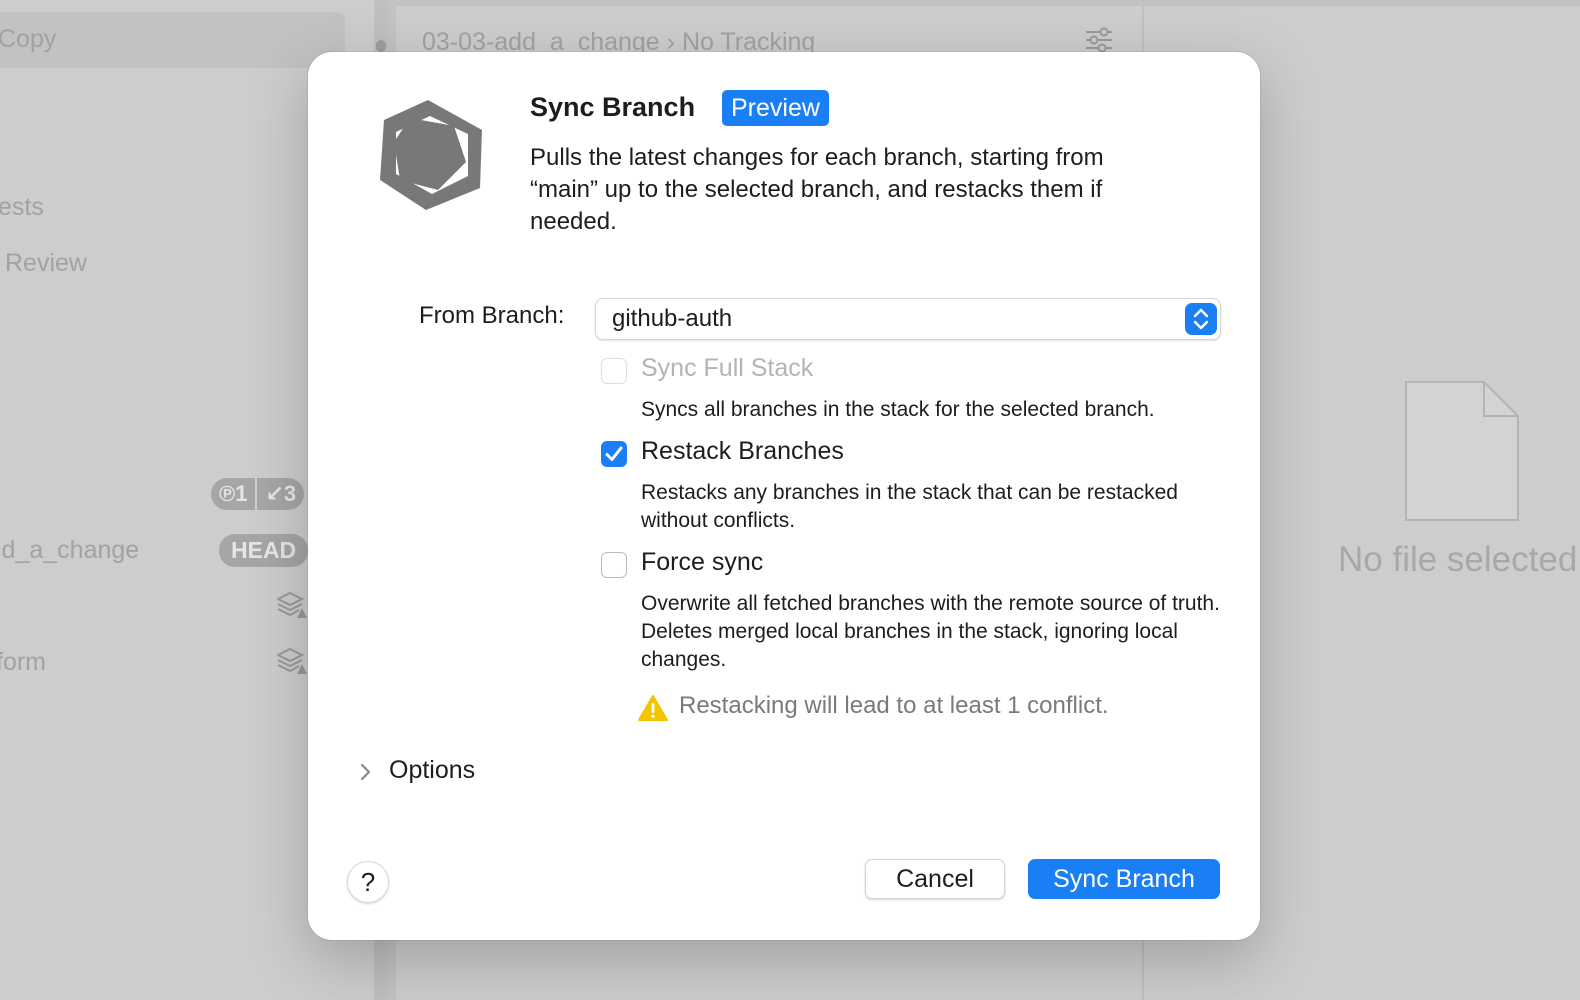 Image resolution: width=1580 pixels, height=1000 pixels. Describe the element at coordinates (1124, 879) in the screenshot. I see `sync-branch-button: Sync Branch` at that location.